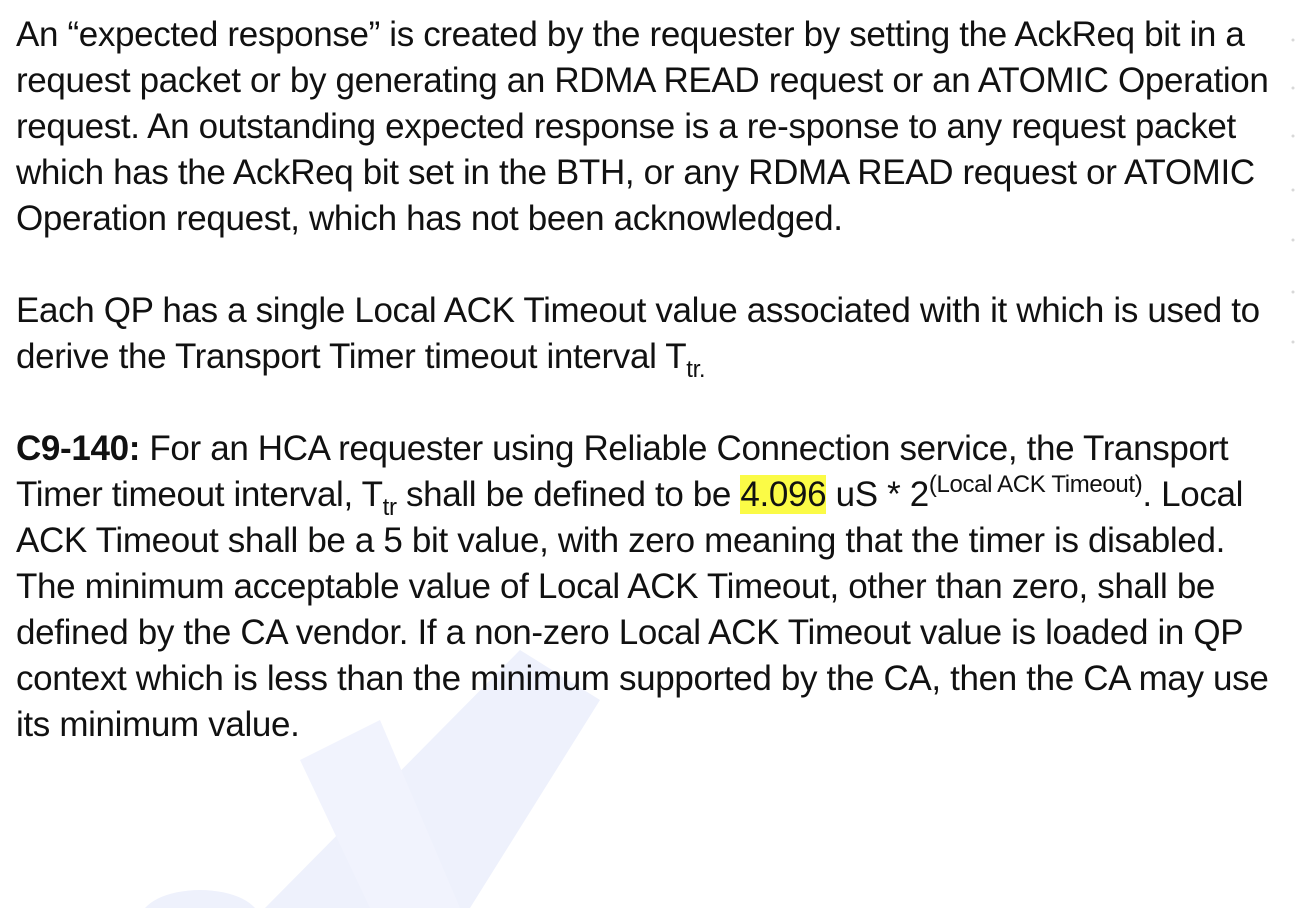 This screenshot has height=908, width=1296. Describe the element at coordinates (568, 494) in the screenshot. I see `requirement-text-2: shall be defined to be` at that location.